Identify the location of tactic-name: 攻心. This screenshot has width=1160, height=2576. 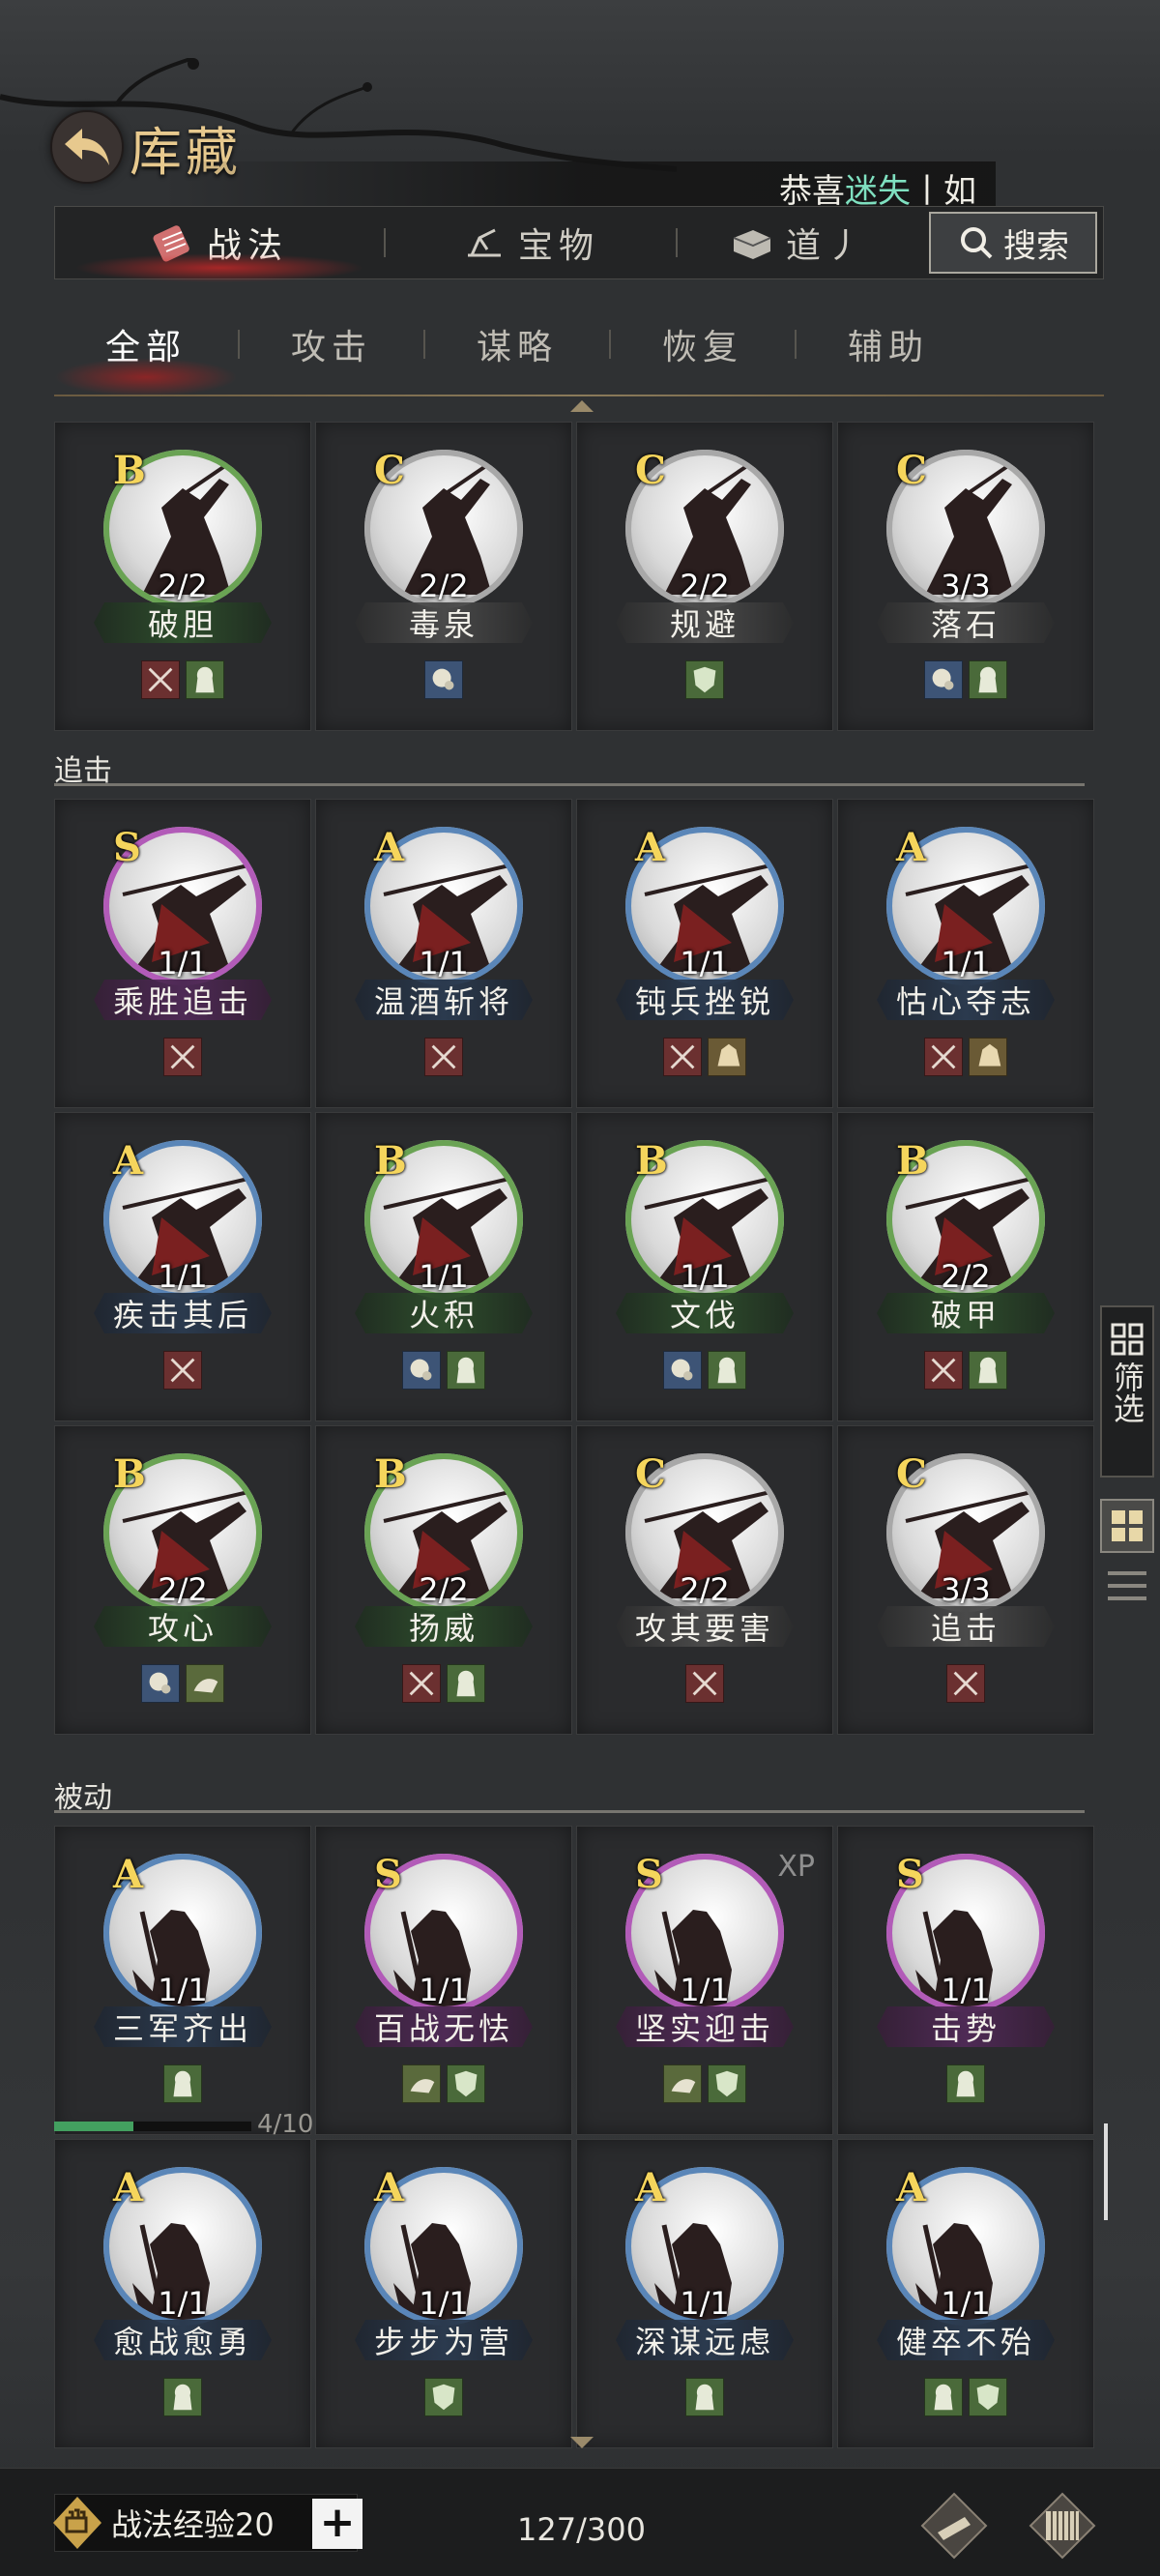
(183, 1626).